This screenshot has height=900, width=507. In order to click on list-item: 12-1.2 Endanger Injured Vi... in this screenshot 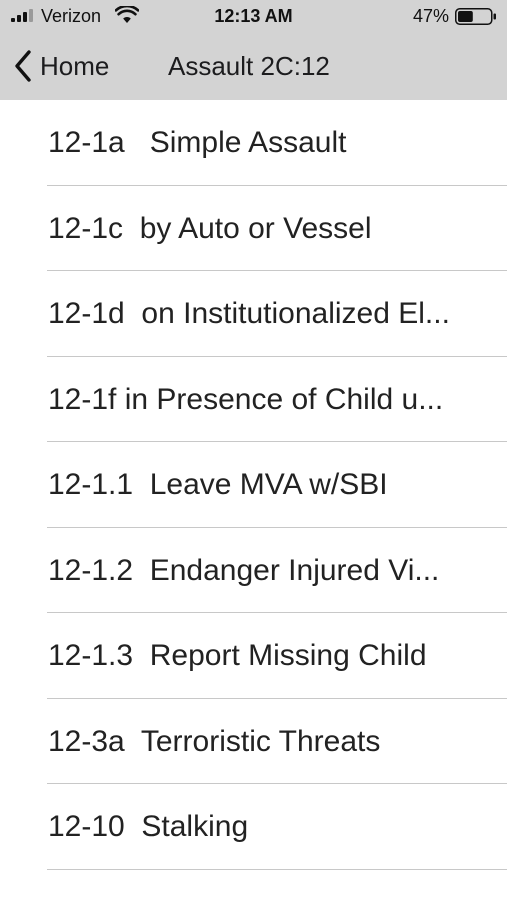, I will do `click(253, 571)`.